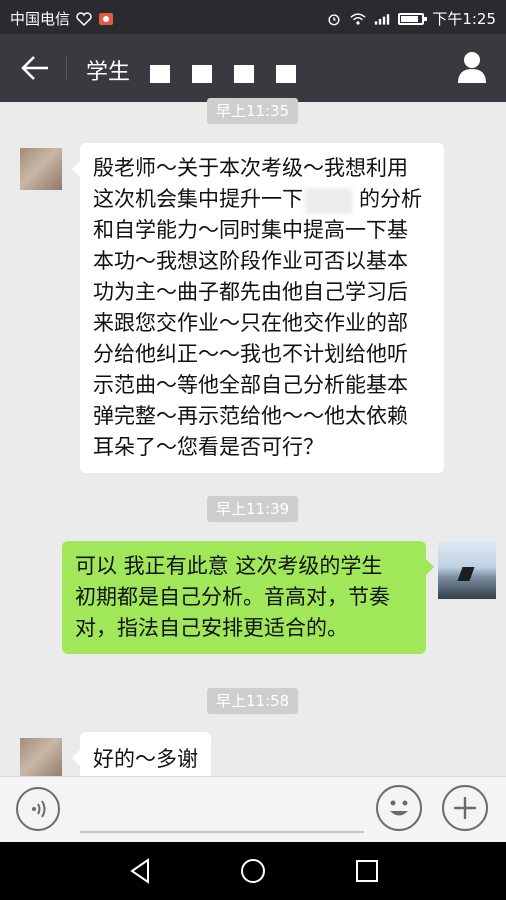 The height and width of the screenshot is (900, 506). I want to click on message-line: 分给他纠正～～我也不计划给他听, so click(250, 354).